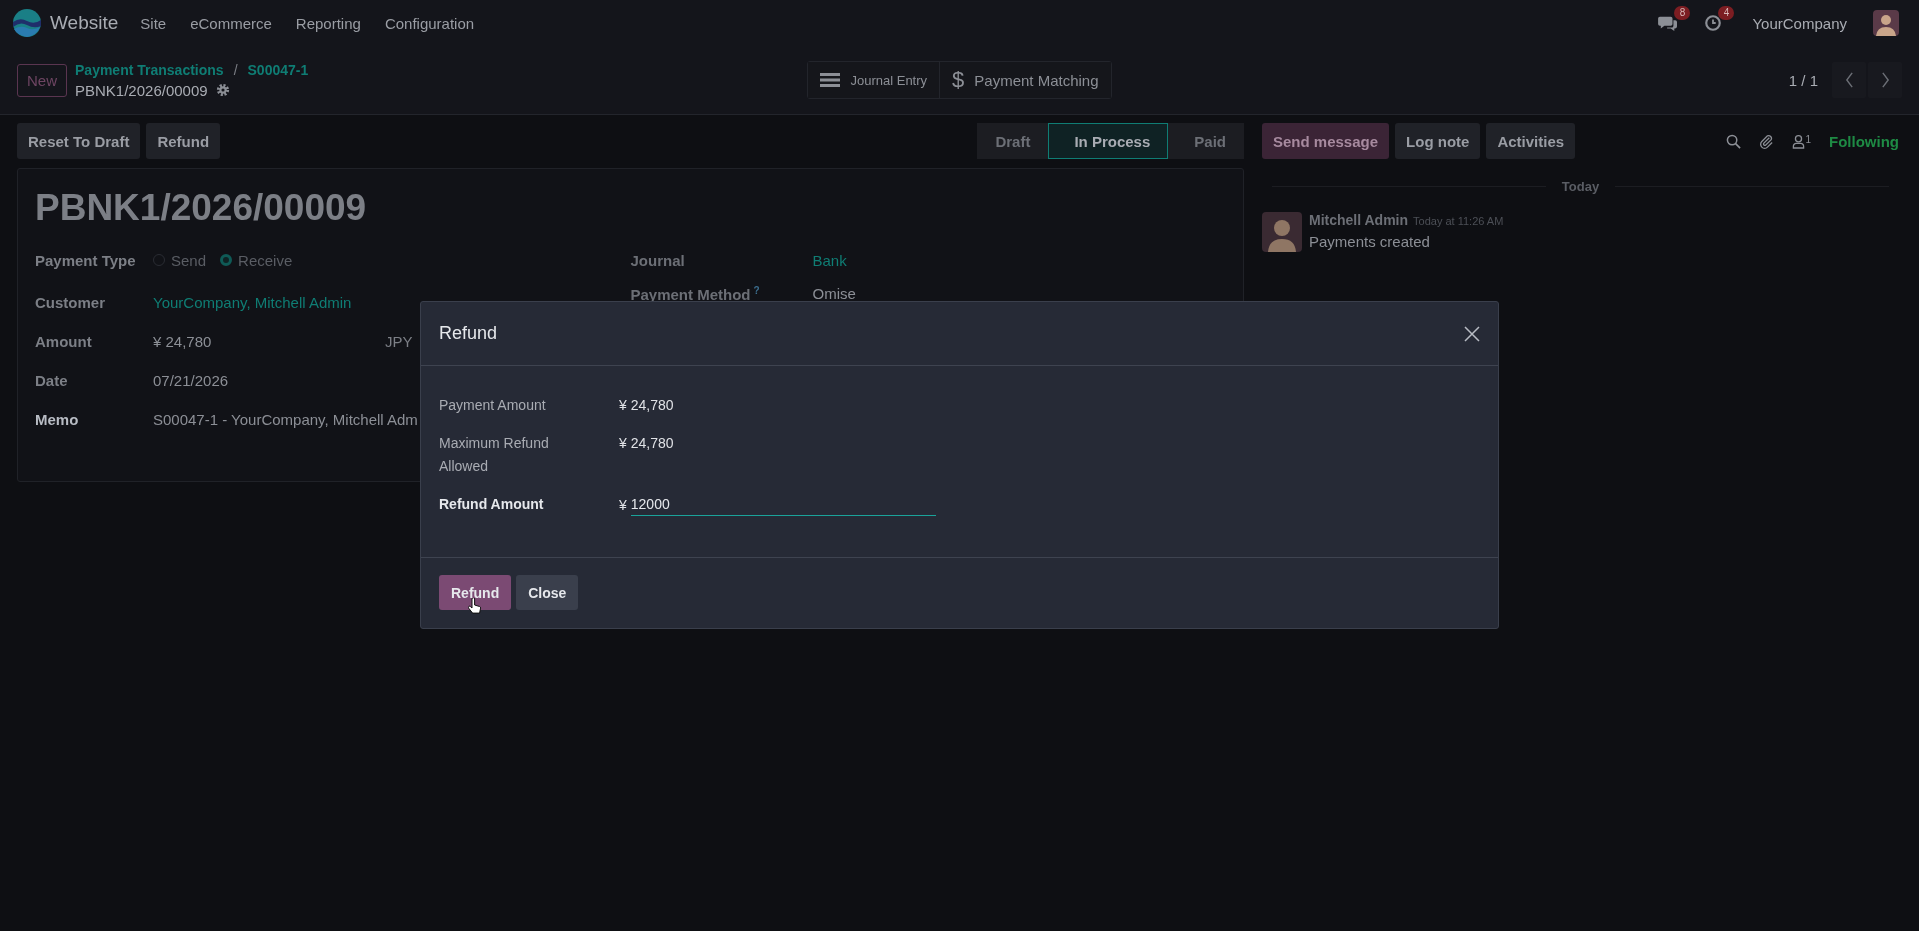 The height and width of the screenshot is (931, 1919). What do you see at coordinates (1531, 141) in the screenshot?
I see `chatter-button: Activities` at bounding box center [1531, 141].